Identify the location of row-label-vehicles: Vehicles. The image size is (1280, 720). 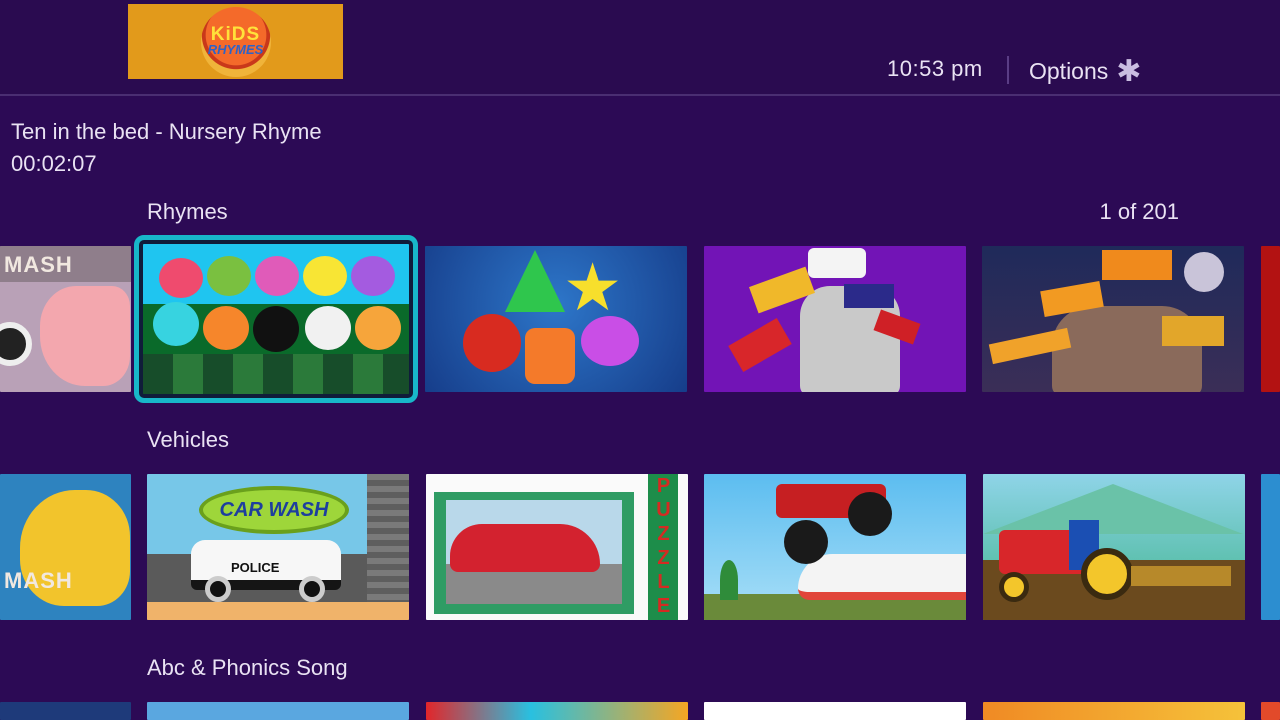
(188, 439).